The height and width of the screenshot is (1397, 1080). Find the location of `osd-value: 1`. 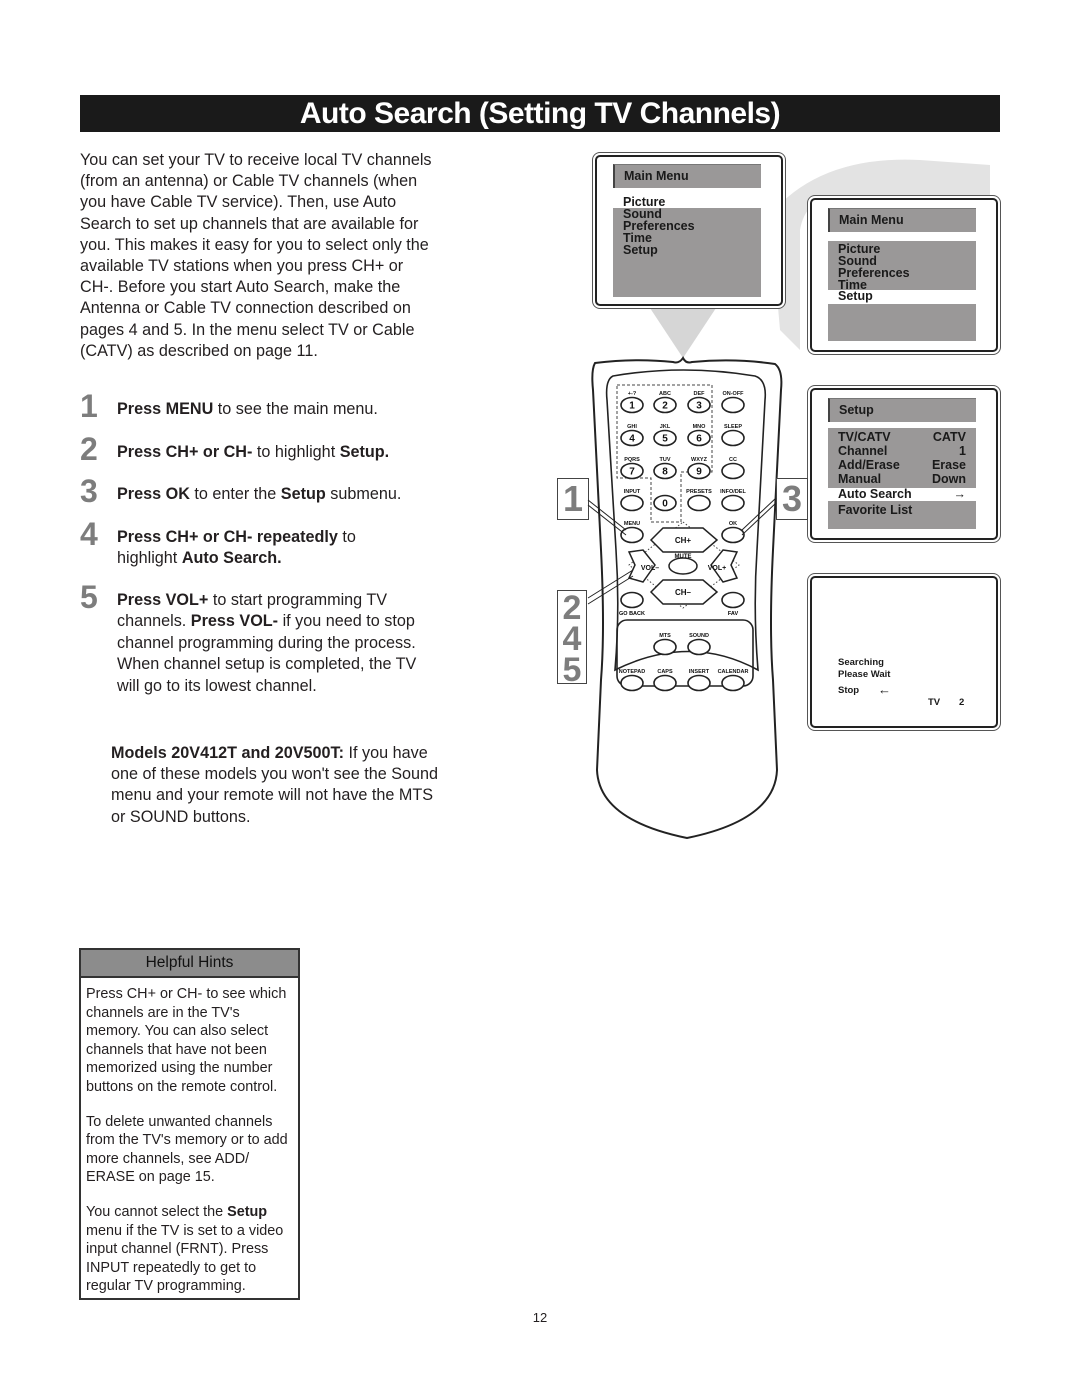

osd-value: 1 is located at coordinates (962, 451).